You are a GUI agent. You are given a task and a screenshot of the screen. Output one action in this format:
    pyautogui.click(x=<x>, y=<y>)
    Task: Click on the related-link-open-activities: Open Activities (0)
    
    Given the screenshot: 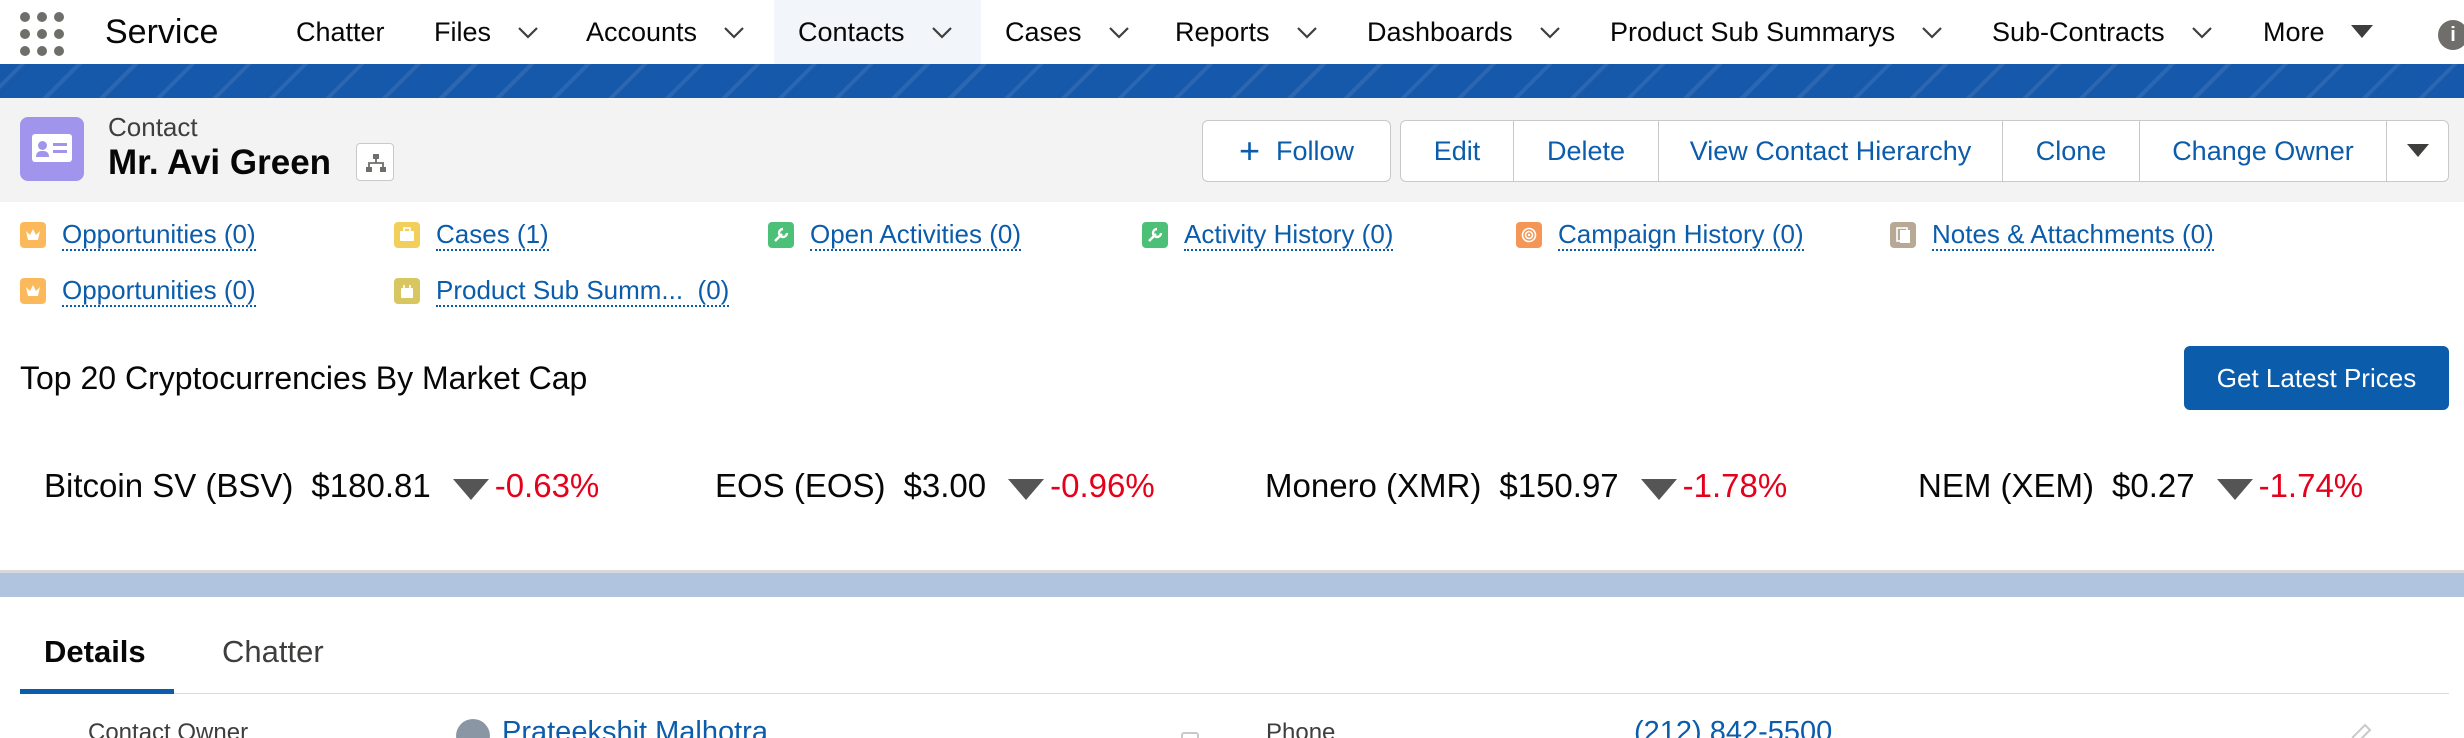 What is the action you would take?
    pyautogui.click(x=894, y=235)
    